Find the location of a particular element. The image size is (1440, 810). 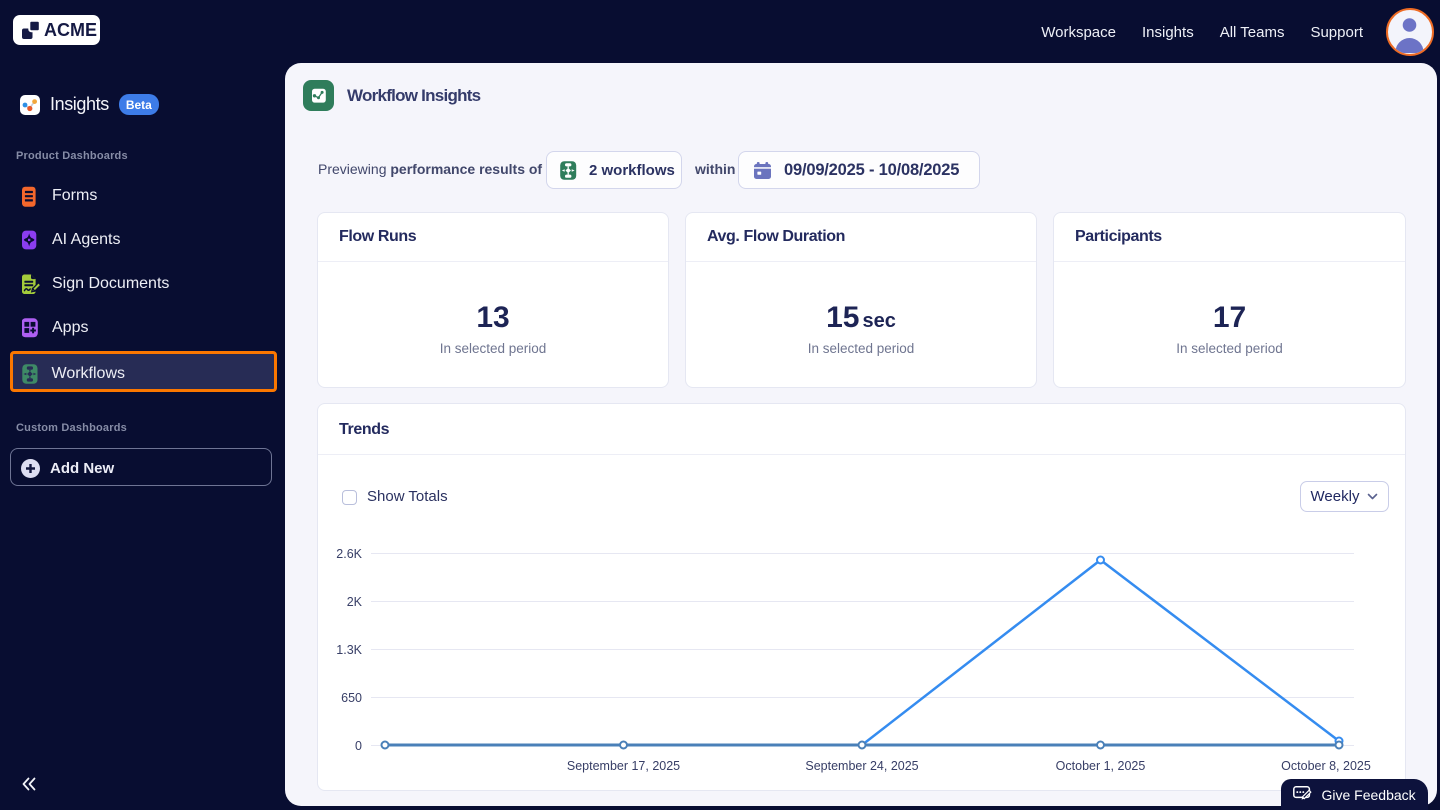

svg-text: September 24, 2025 is located at coordinates (861, 766).